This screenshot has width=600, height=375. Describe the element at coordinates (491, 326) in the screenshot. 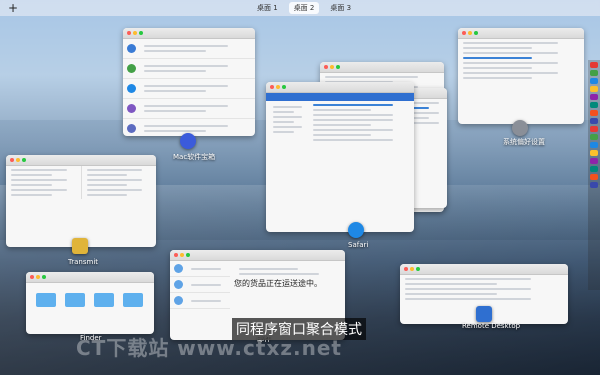

I see `remote-desktop-label: Remote Desktop` at that location.